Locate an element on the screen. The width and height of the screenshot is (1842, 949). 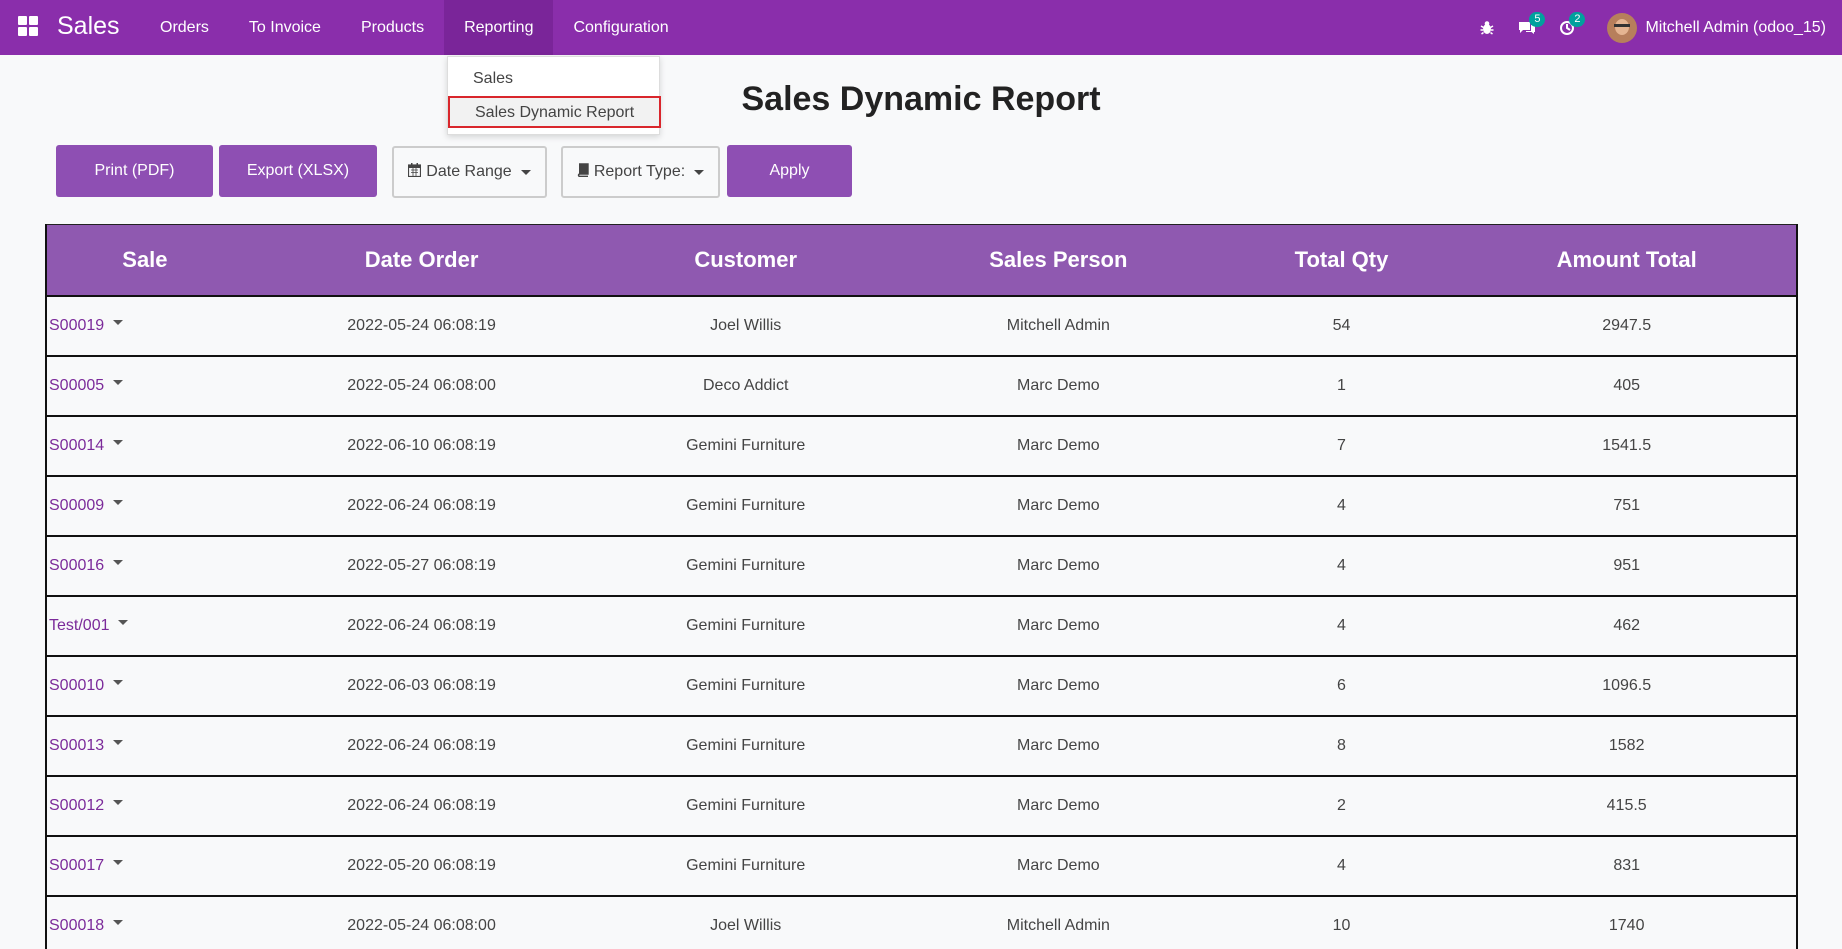
dropdown-item-sales-dynamic-report: Sales Dynamic Report is located at coordinates (554, 112).